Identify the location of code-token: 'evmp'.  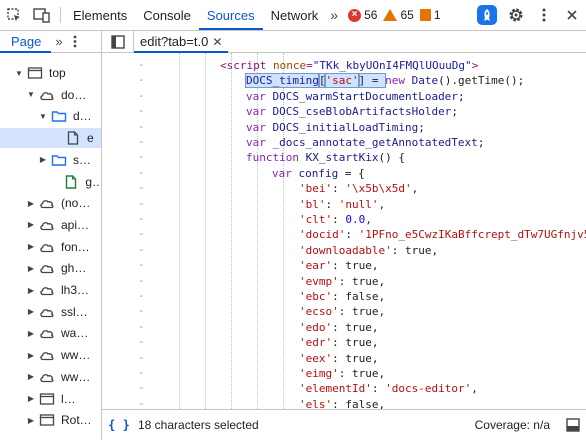
(319, 281).